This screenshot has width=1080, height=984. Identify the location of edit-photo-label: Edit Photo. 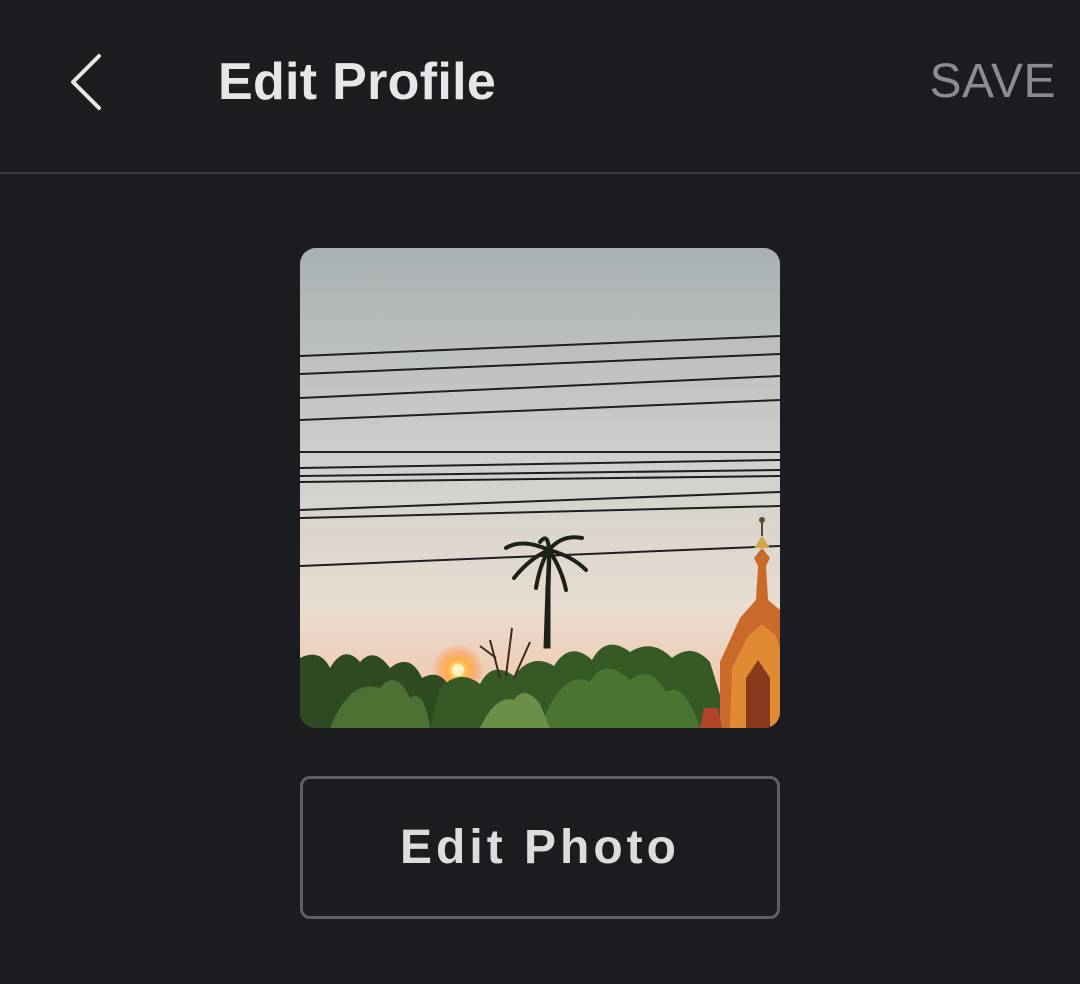
(540, 847).